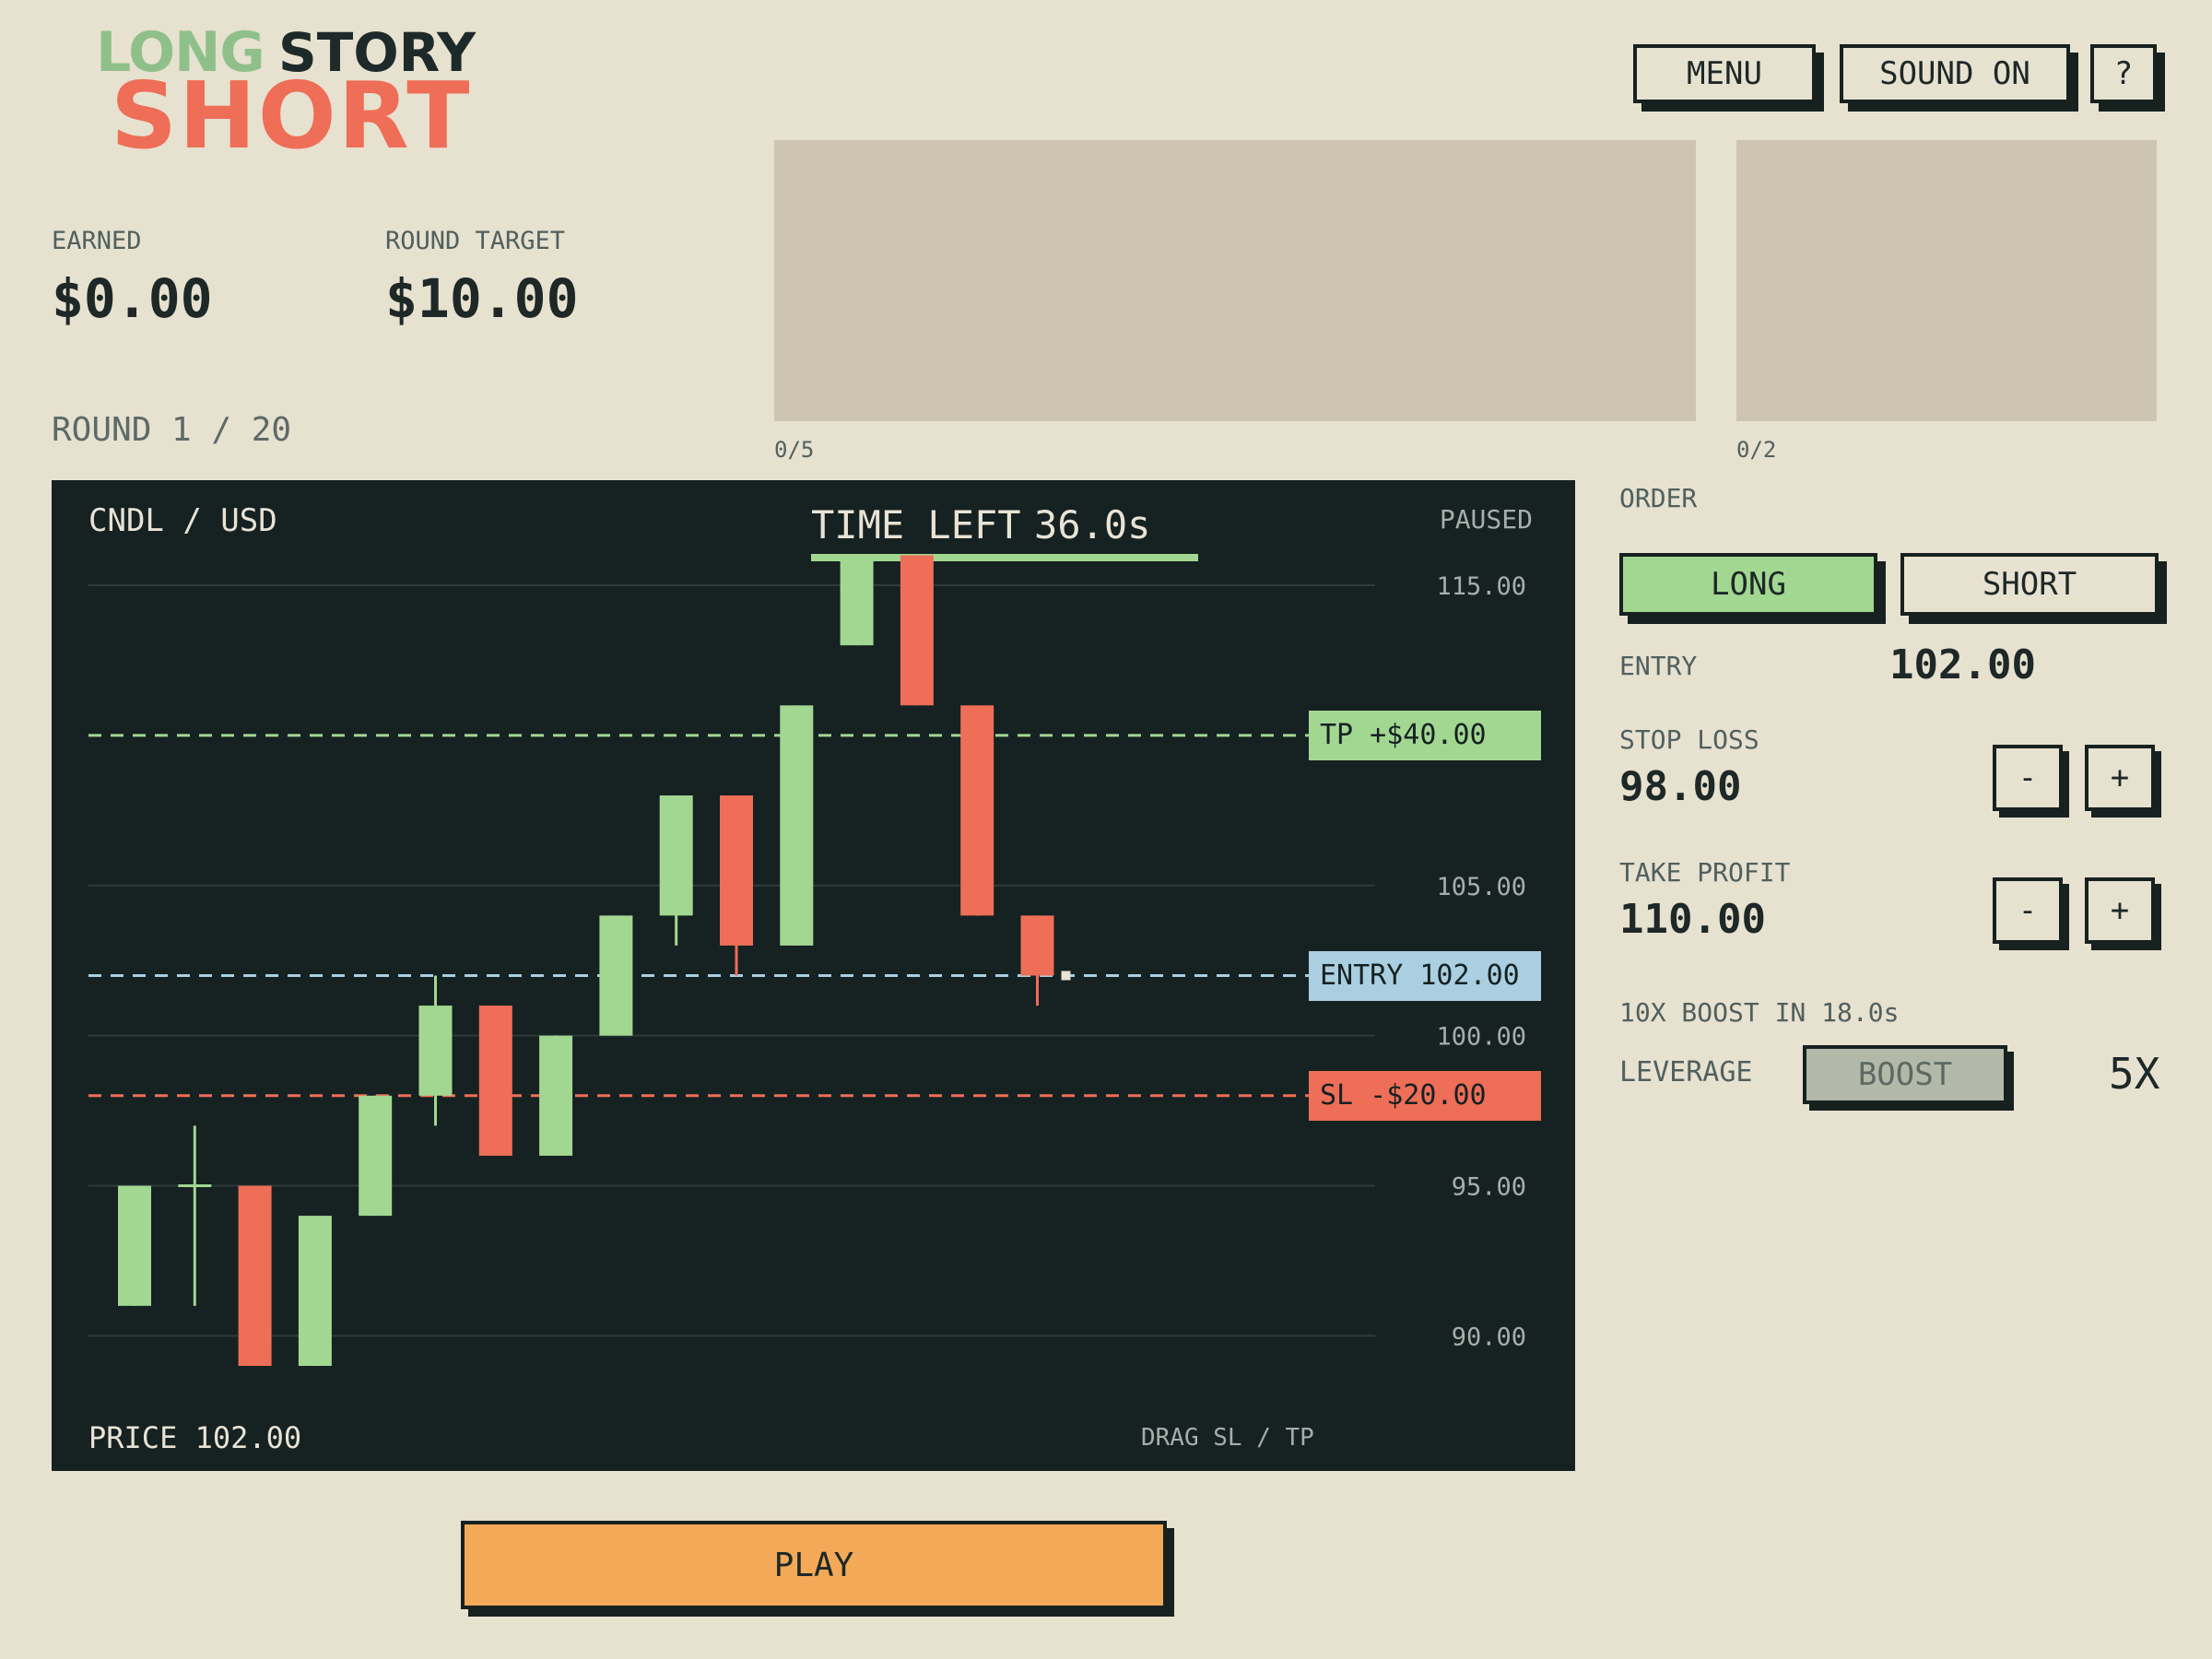 This screenshot has width=2212, height=1659. Describe the element at coordinates (1425, 1095) in the screenshot. I see `stop-loss-handle: SL -$20.00` at that location.